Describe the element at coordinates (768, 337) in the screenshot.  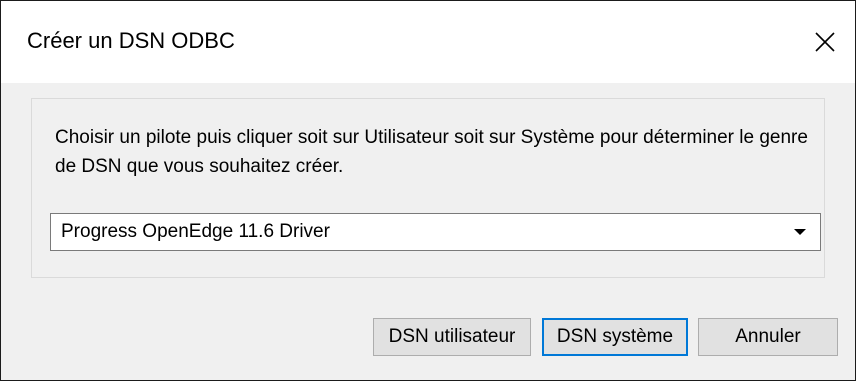
I see `cancel-button: Annuler` at that location.